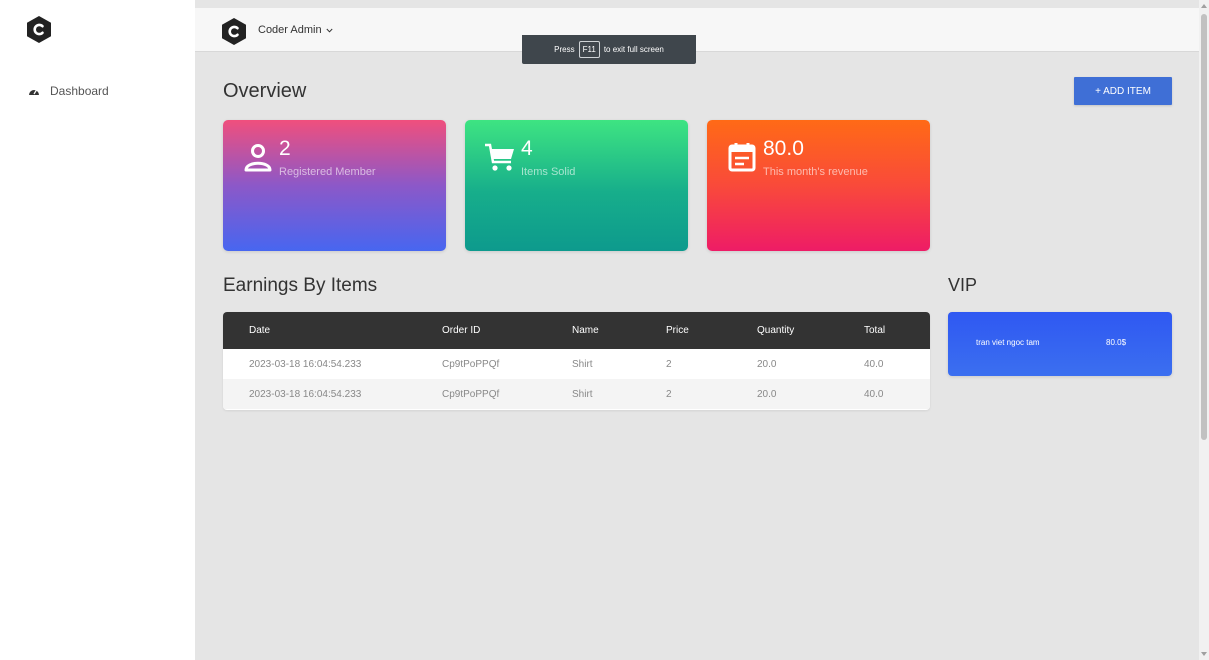 The height and width of the screenshot is (660, 1209). I want to click on scrollbar-thumb, so click(1204, 227).